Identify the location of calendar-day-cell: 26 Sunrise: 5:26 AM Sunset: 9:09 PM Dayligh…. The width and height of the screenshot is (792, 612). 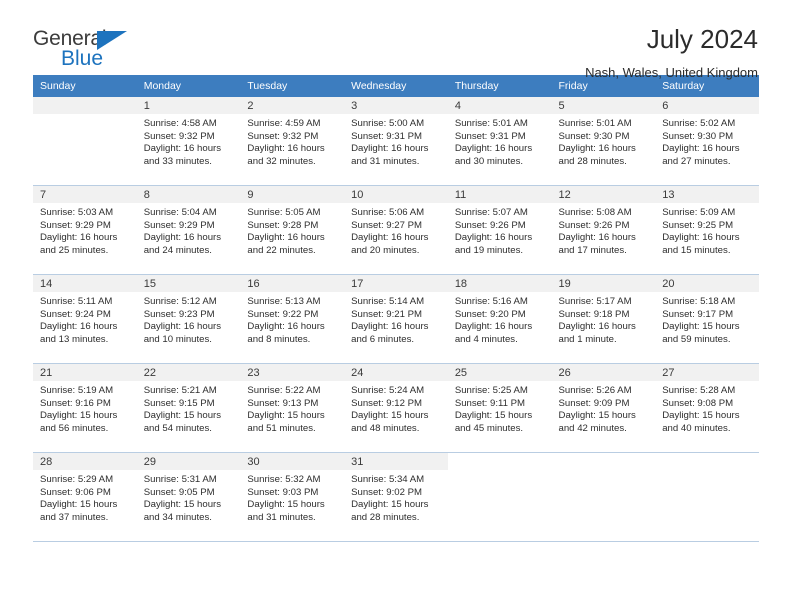
(603, 408).